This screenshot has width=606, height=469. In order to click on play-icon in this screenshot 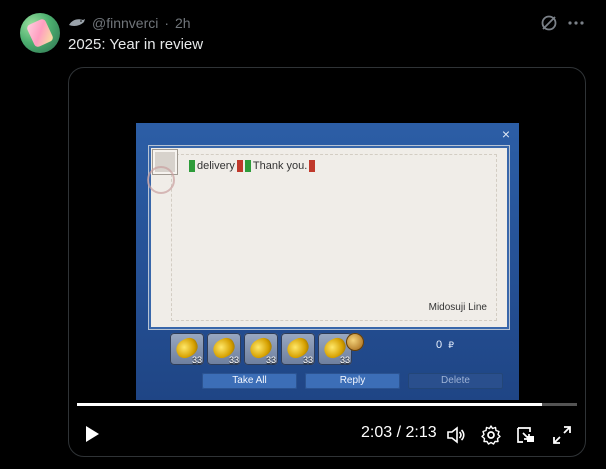, I will do `click(92, 434)`.